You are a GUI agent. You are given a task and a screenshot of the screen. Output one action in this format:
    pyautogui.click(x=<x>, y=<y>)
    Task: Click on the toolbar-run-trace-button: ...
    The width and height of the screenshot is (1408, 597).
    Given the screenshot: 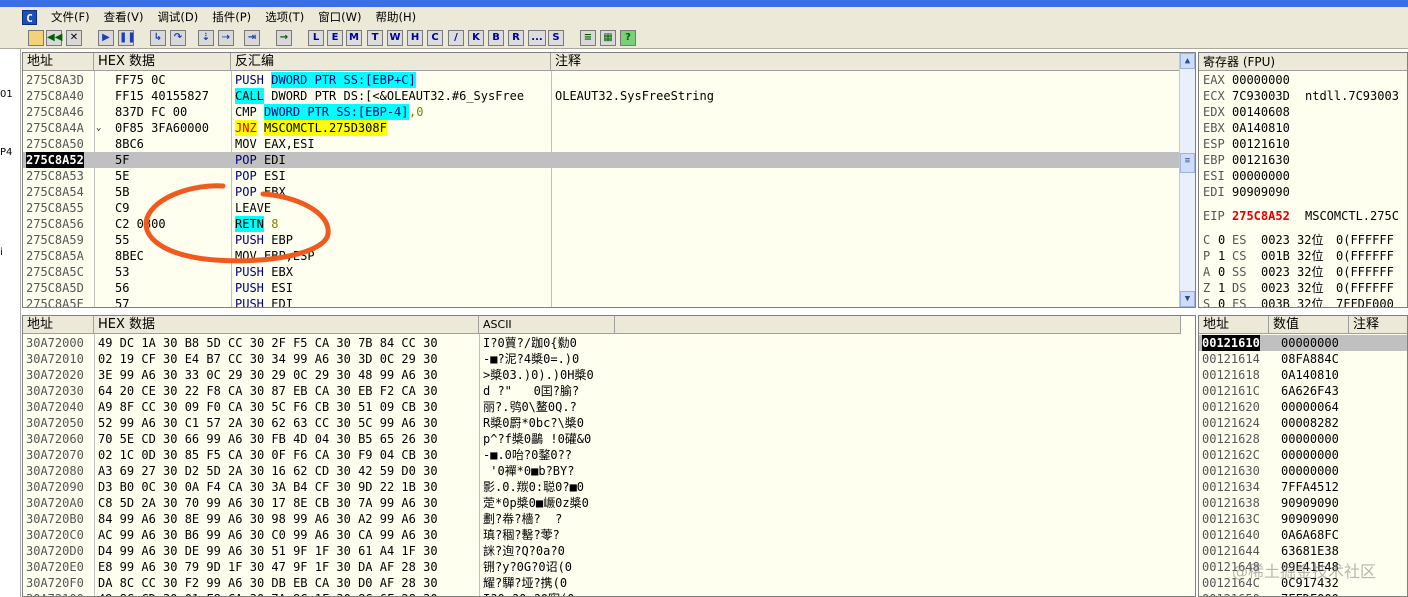 What is the action you would take?
    pyautogui.click(x=537, y=38)
    